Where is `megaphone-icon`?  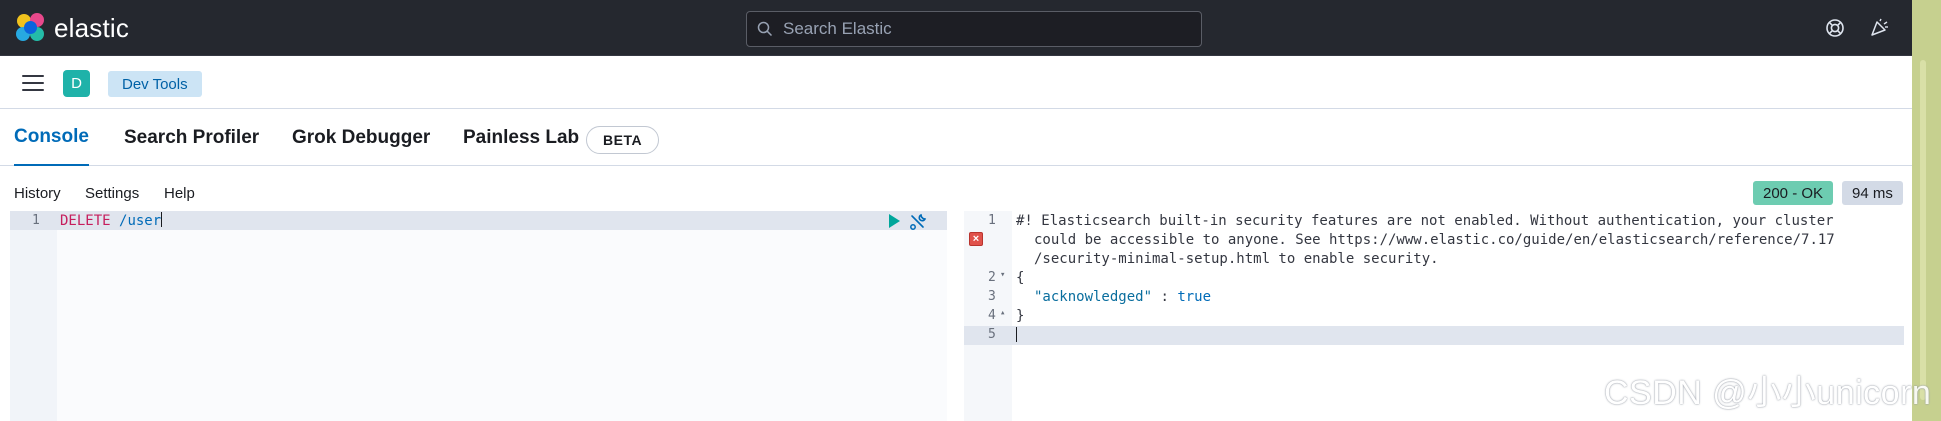 megaphone-icon is located at coordinates (1879, 27).